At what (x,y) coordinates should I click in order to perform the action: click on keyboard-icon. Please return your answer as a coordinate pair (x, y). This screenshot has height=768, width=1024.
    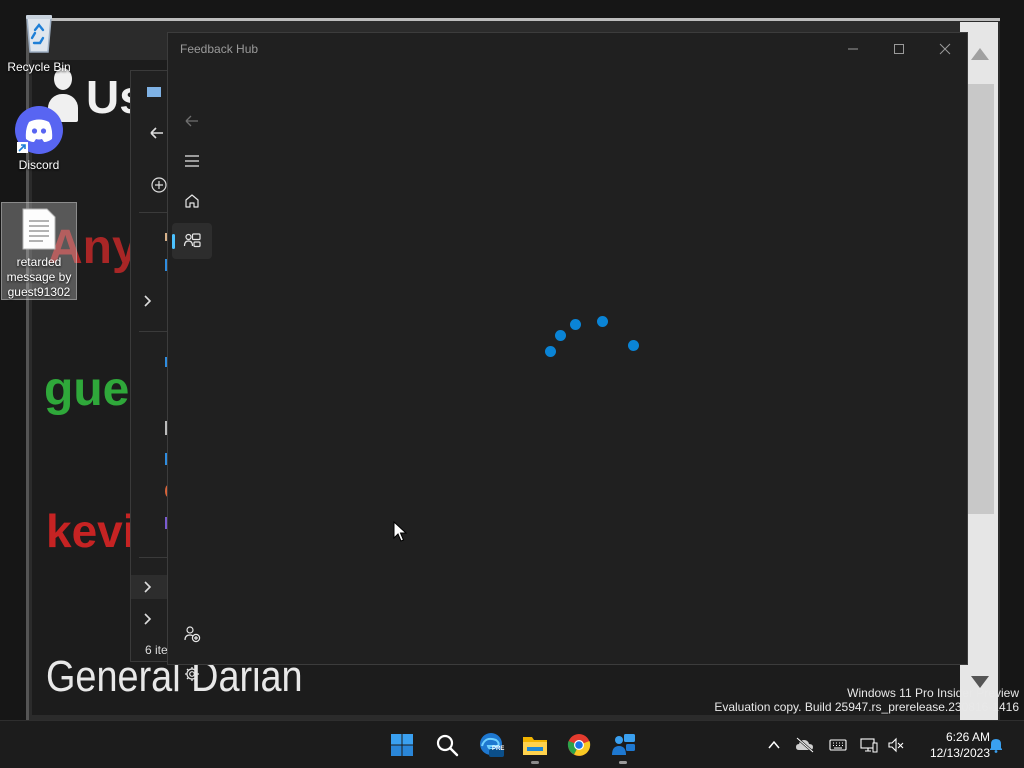
    Looking at the image, I should click on (838, 745).